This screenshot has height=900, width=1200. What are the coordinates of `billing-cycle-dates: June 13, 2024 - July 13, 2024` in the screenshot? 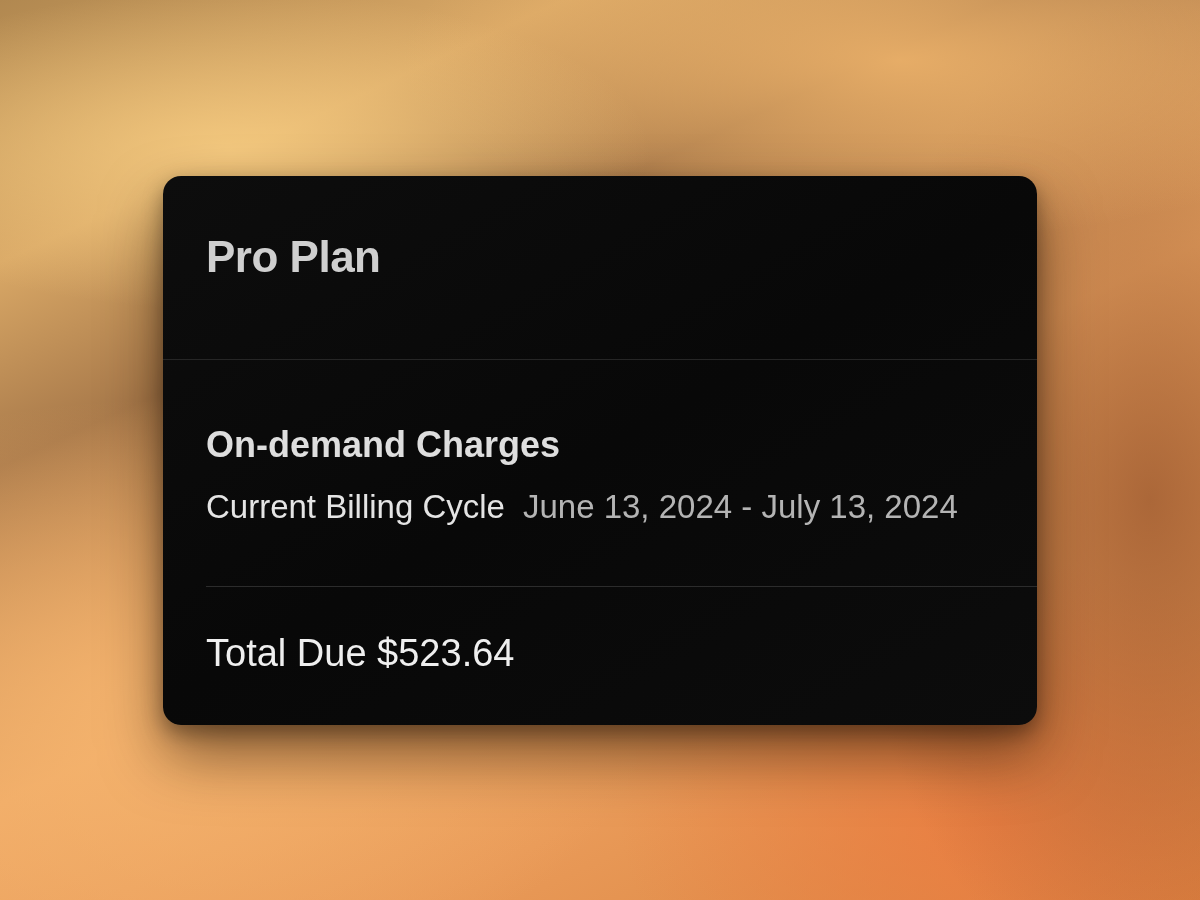 It's located at (740, 506).